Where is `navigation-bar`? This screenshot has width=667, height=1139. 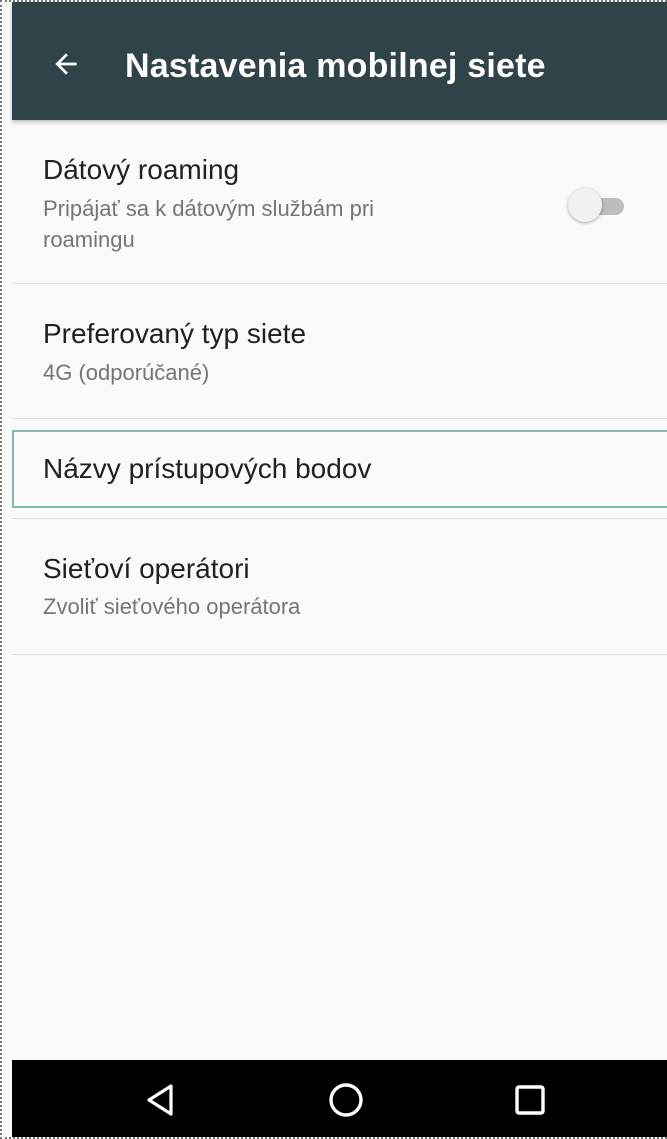
navigation-bar is located at coordinates (339, 1098).